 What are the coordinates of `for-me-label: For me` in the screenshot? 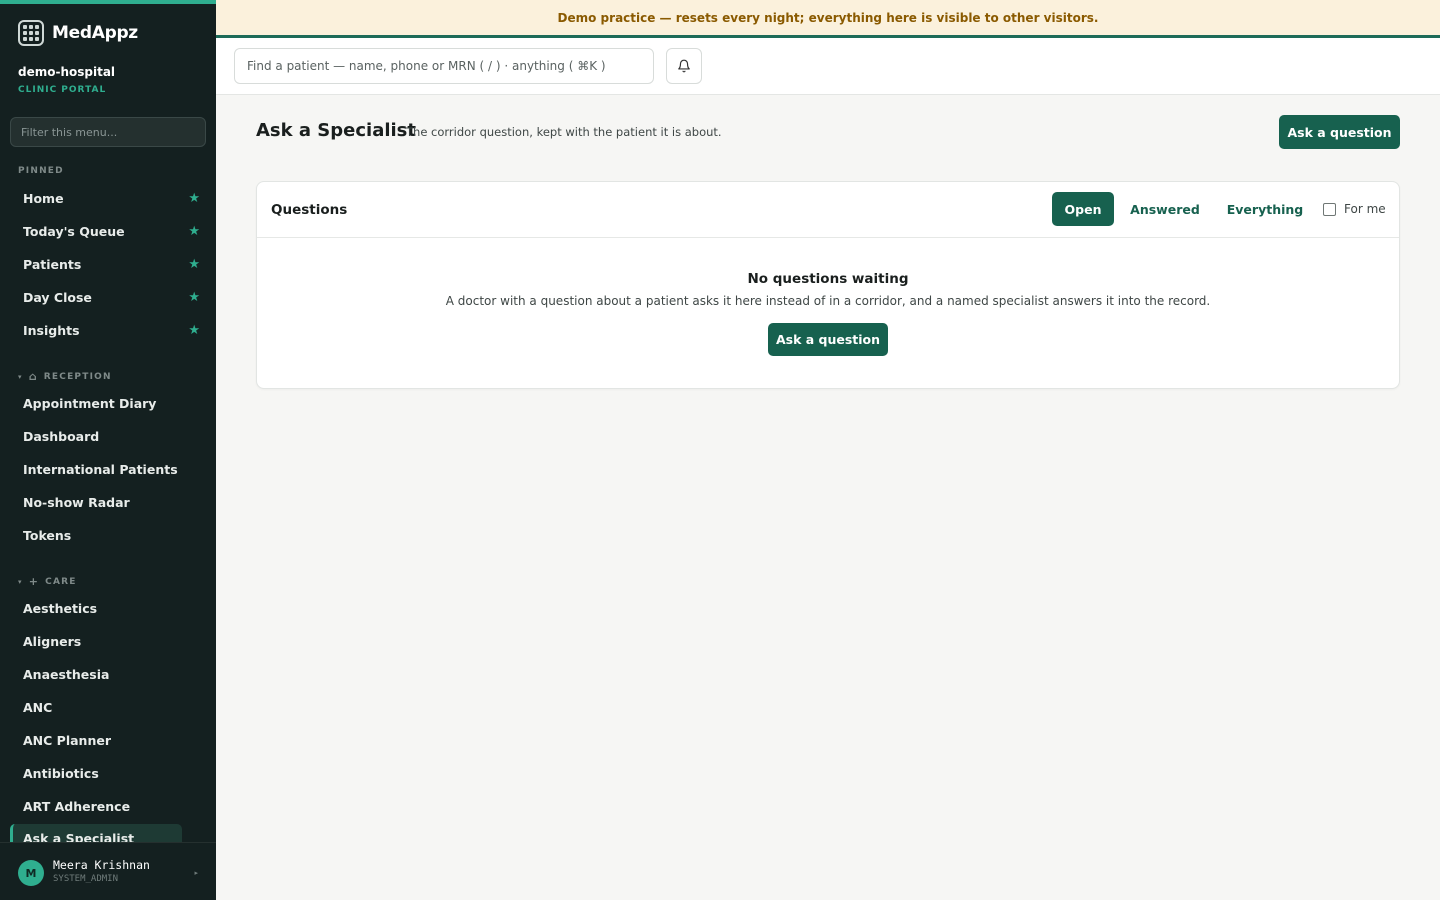 It's located at (1365, 209).